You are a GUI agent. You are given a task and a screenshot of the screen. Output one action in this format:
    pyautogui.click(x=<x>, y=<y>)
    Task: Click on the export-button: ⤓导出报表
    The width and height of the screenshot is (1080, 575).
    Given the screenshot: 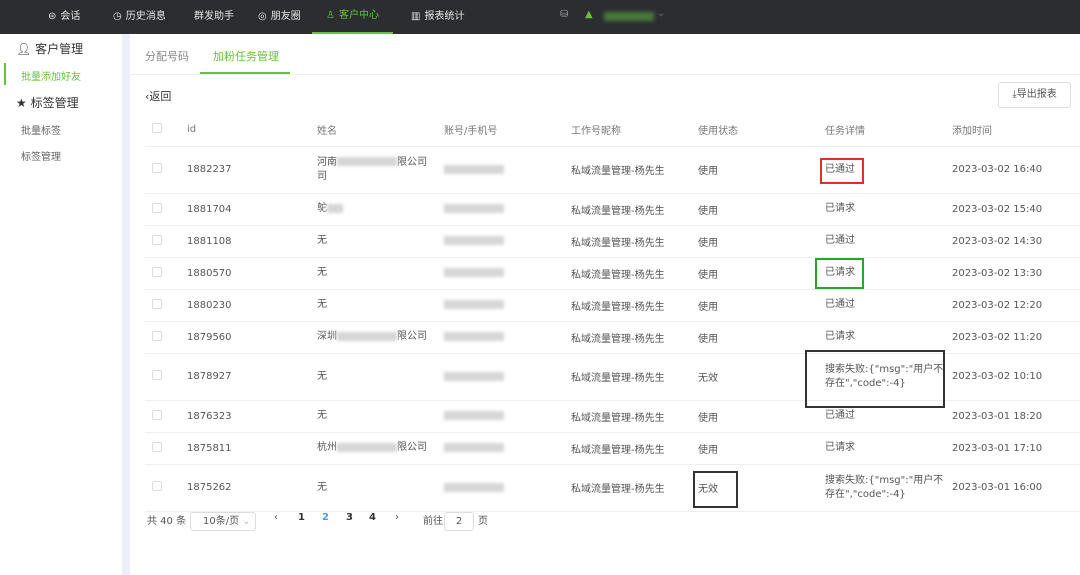 What is the action you would take?
    pyautogui.click(x=1034, y=95)
    